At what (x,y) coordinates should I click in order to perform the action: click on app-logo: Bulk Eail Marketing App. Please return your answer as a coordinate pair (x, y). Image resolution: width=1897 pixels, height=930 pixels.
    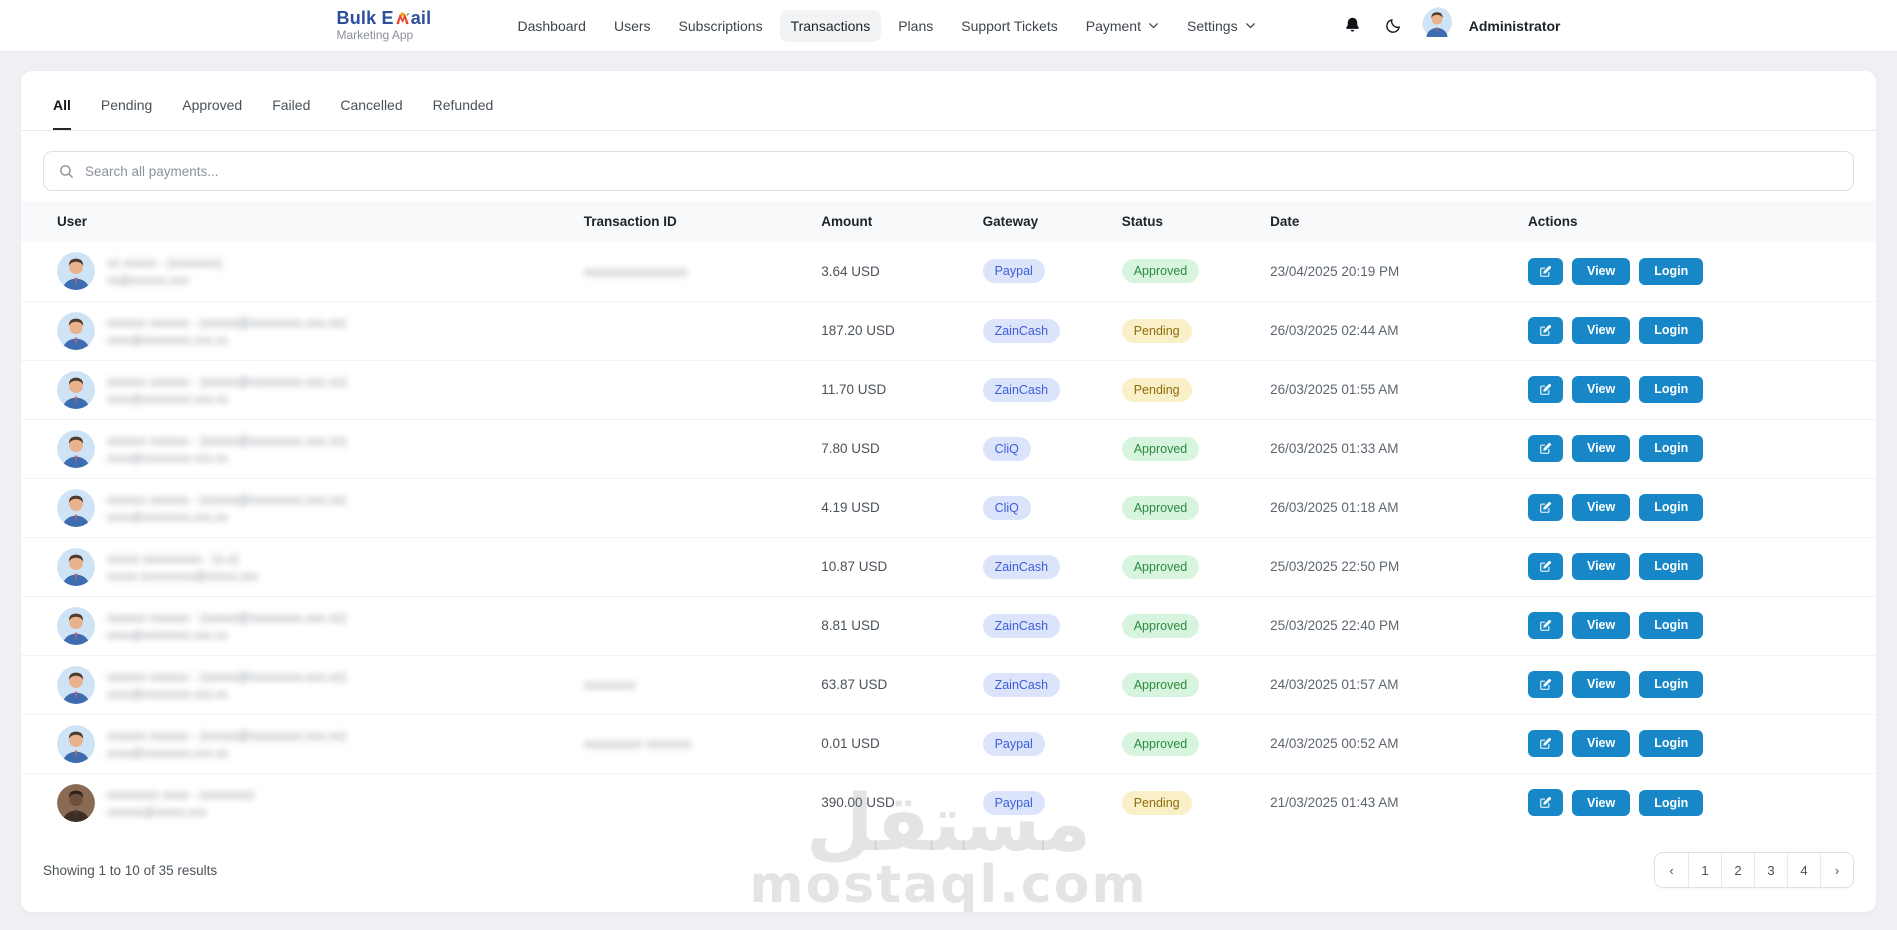
    Looking at the image, I should click on (384, 25).